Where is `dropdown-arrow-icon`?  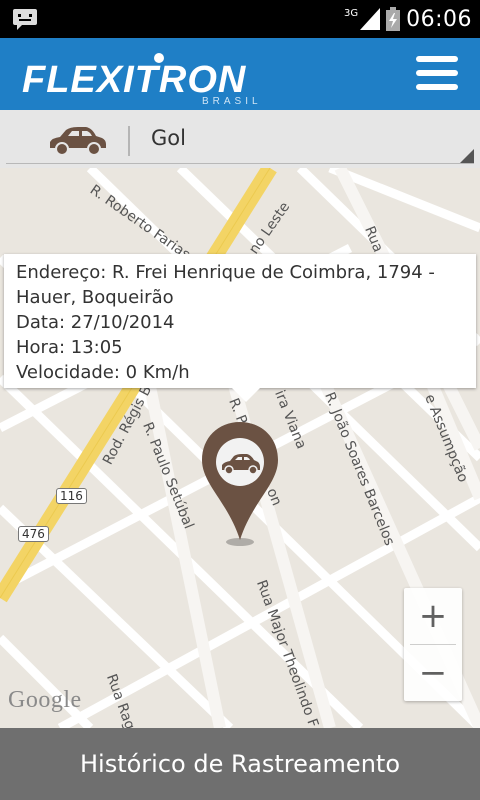
dropdown-arrow-icon is located at coordinates (467, 156).